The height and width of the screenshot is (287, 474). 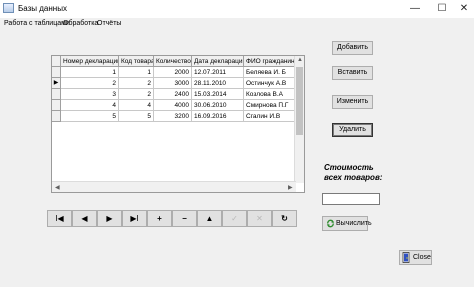 I want to click on door-icon, so click(x=406, y=257).